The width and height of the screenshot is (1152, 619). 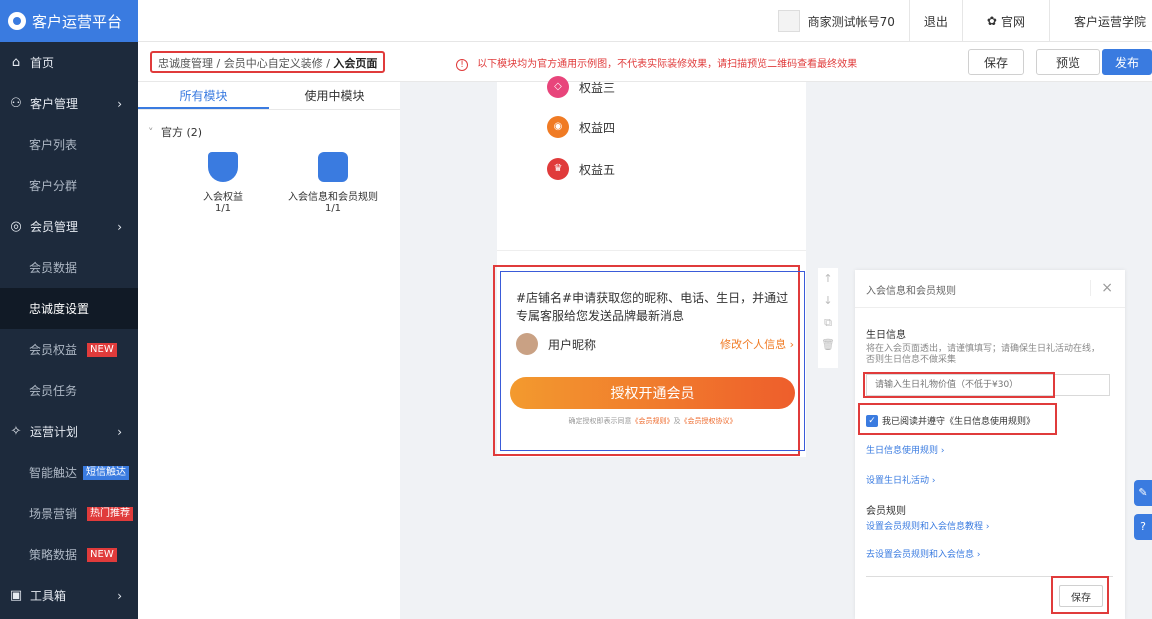 I want to click on people-icon: ⚇, so click(x=16, y=103).